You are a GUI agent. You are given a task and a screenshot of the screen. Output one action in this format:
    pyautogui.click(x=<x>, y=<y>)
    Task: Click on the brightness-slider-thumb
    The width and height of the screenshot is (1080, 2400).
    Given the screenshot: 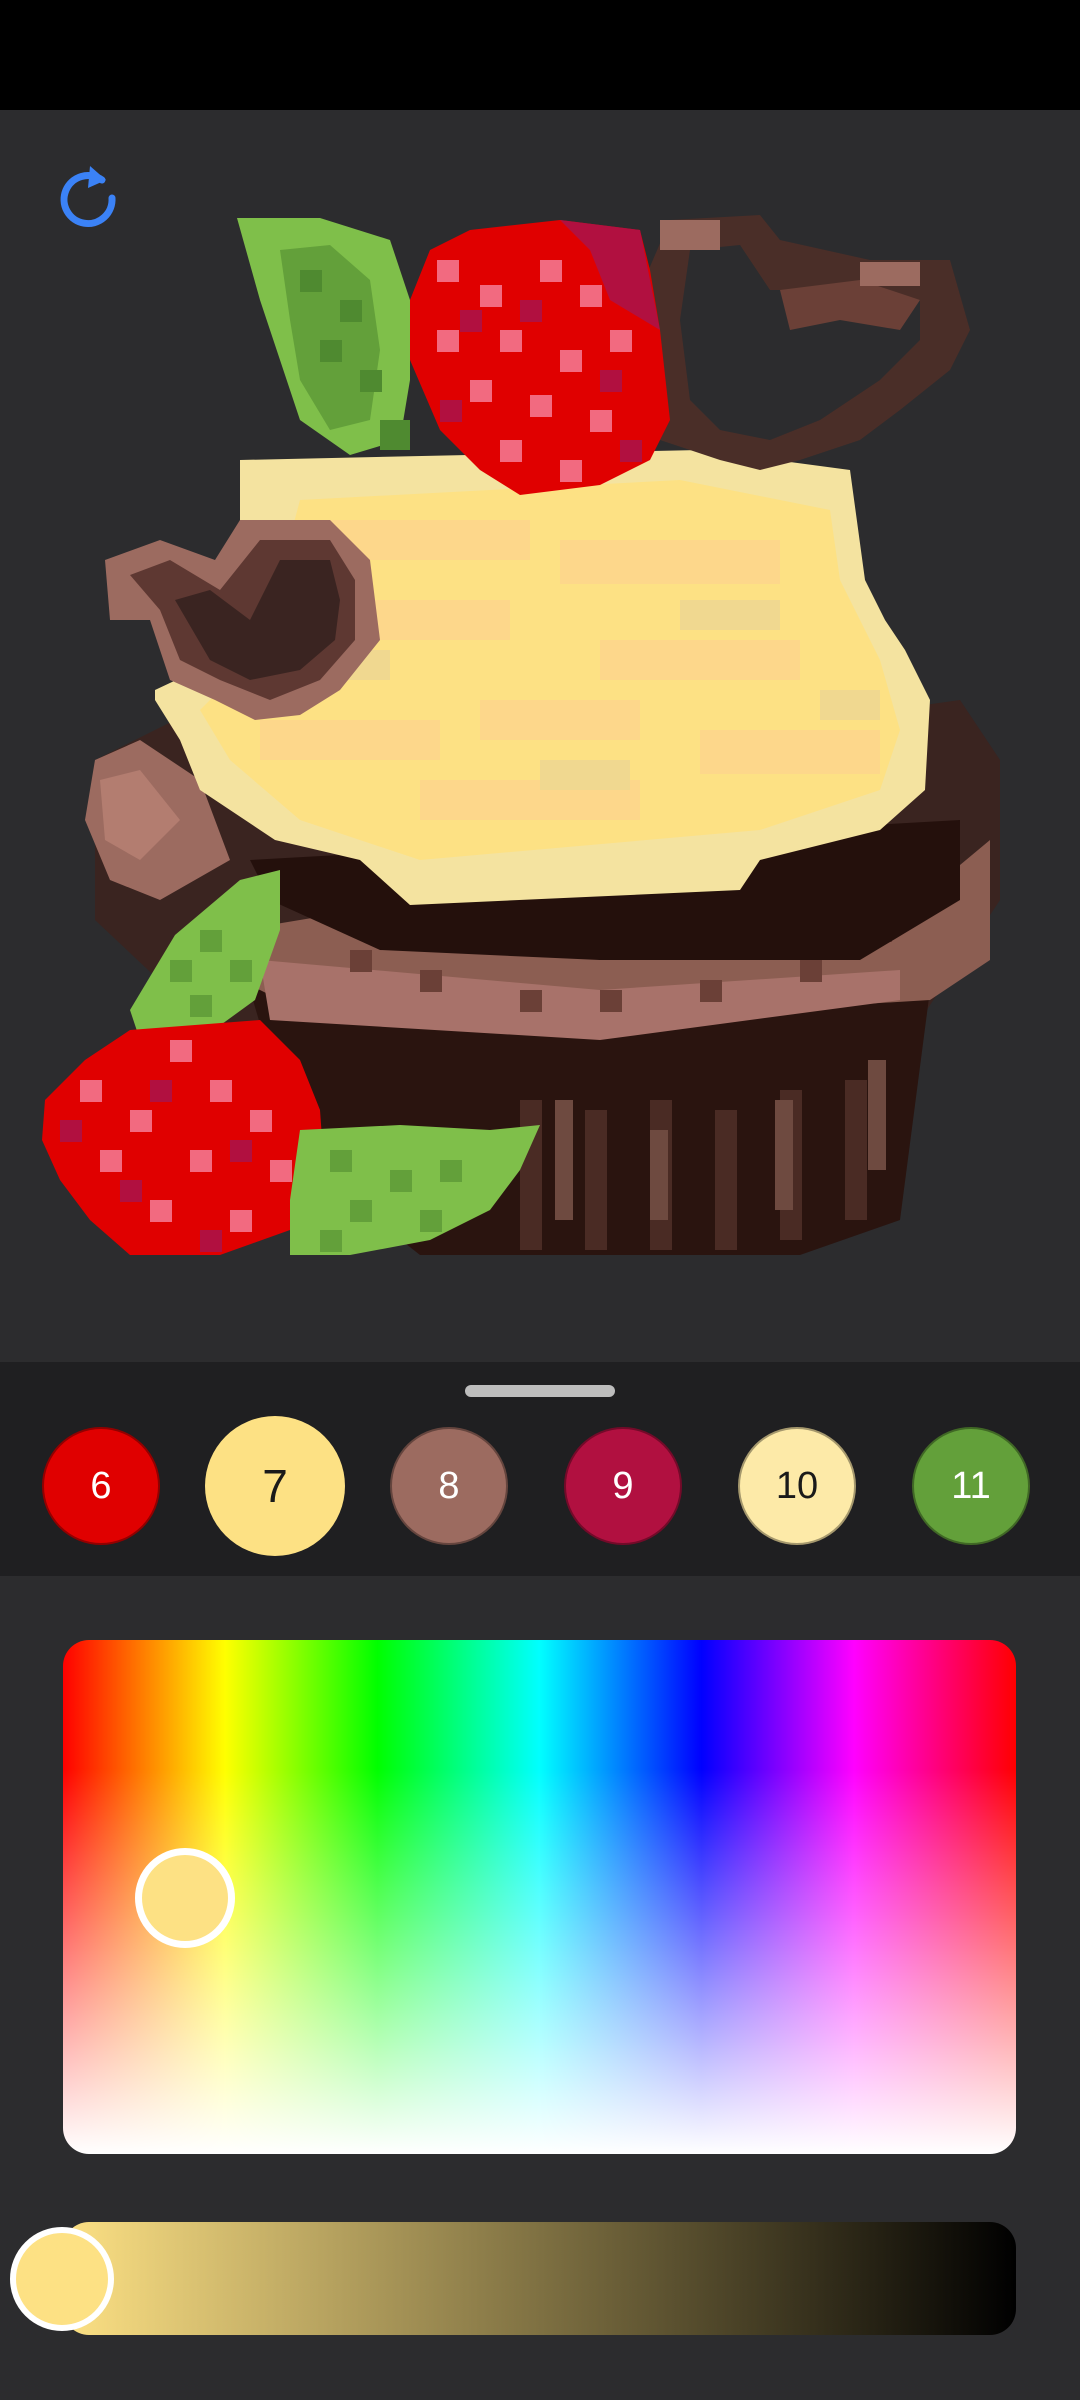 What is the action you would take?
    pyautogui.click(x=62, y=2279)
    